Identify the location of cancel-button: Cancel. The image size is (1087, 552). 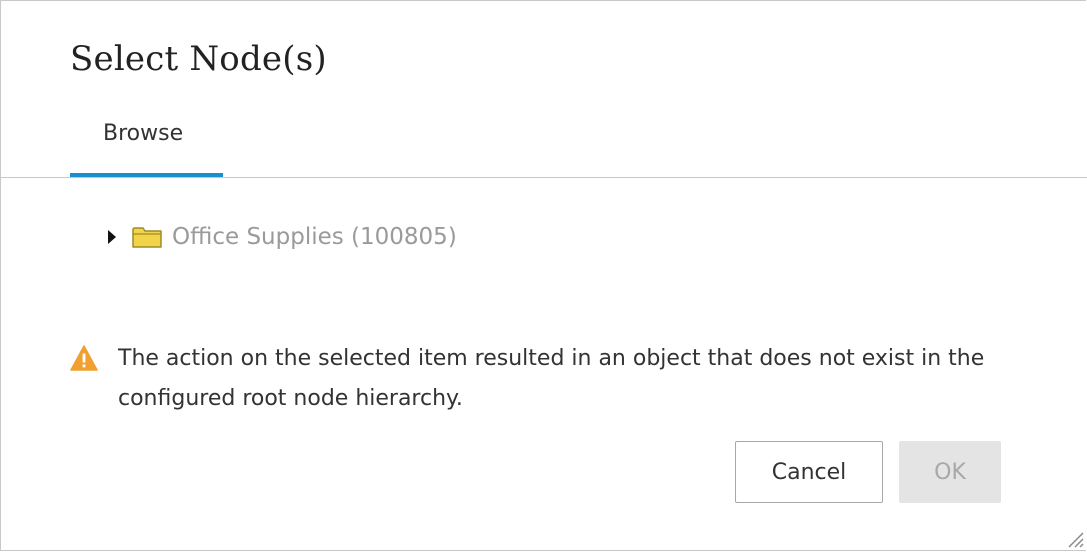
(809, 472).